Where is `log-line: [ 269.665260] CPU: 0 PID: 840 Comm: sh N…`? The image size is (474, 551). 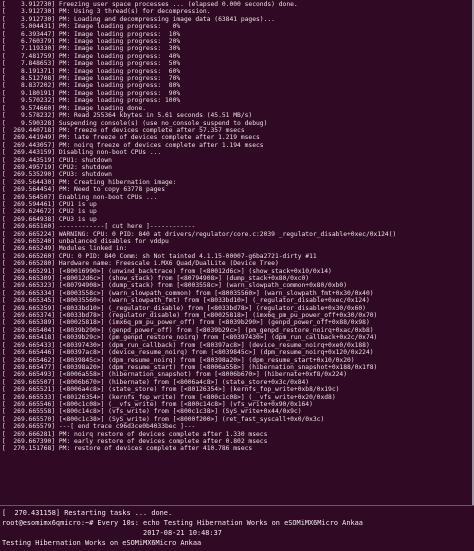 log-line: [ 269.665260] CPU: 0 PID: 840 Comm: sh N… is located at coordinates (159, 256).